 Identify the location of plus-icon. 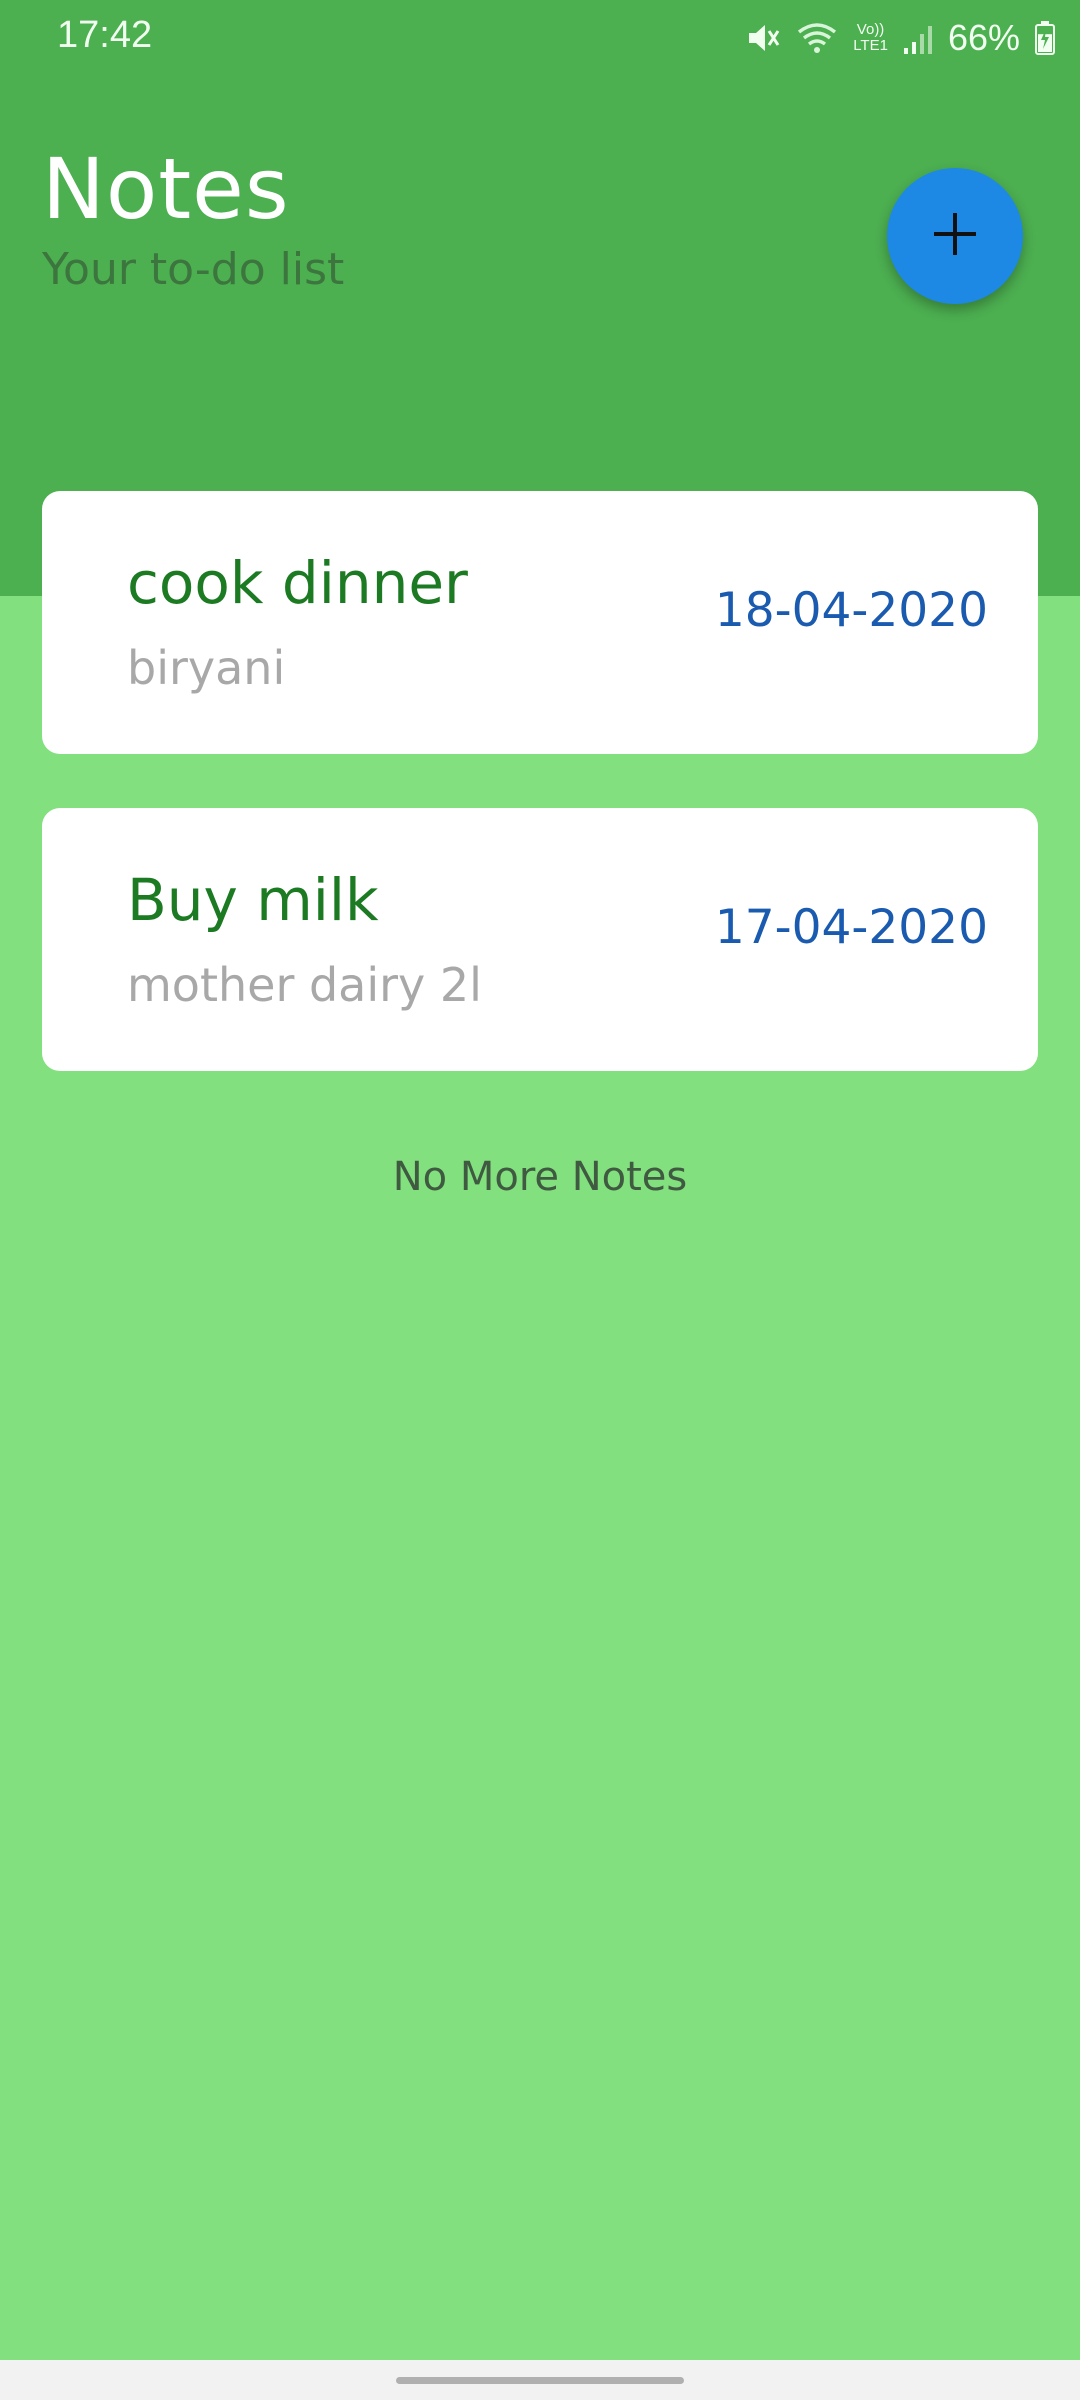
(955, 236).